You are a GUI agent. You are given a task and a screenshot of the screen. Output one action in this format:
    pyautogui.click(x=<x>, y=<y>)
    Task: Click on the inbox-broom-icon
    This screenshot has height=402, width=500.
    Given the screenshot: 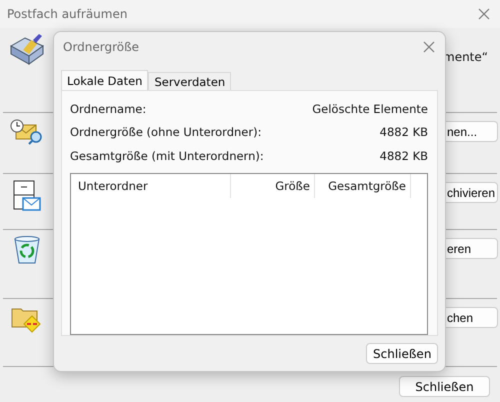 What is the action you would take?
    pyautogui.click(x=27, y=50)
    